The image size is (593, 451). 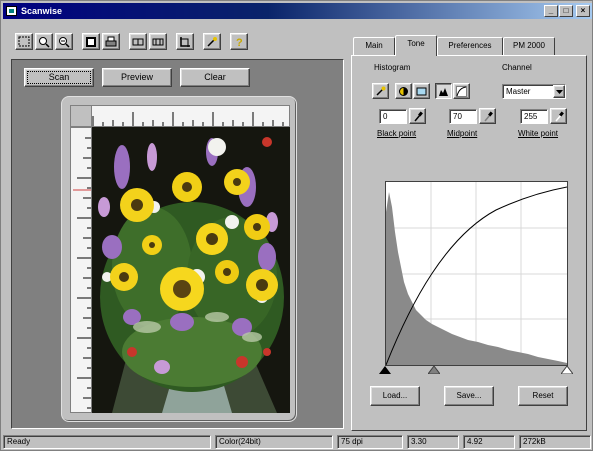 What do you see at coordinates (534, 116) in the screenshot?
I see `white-point-field: 255` at bounding box center [534, 116].